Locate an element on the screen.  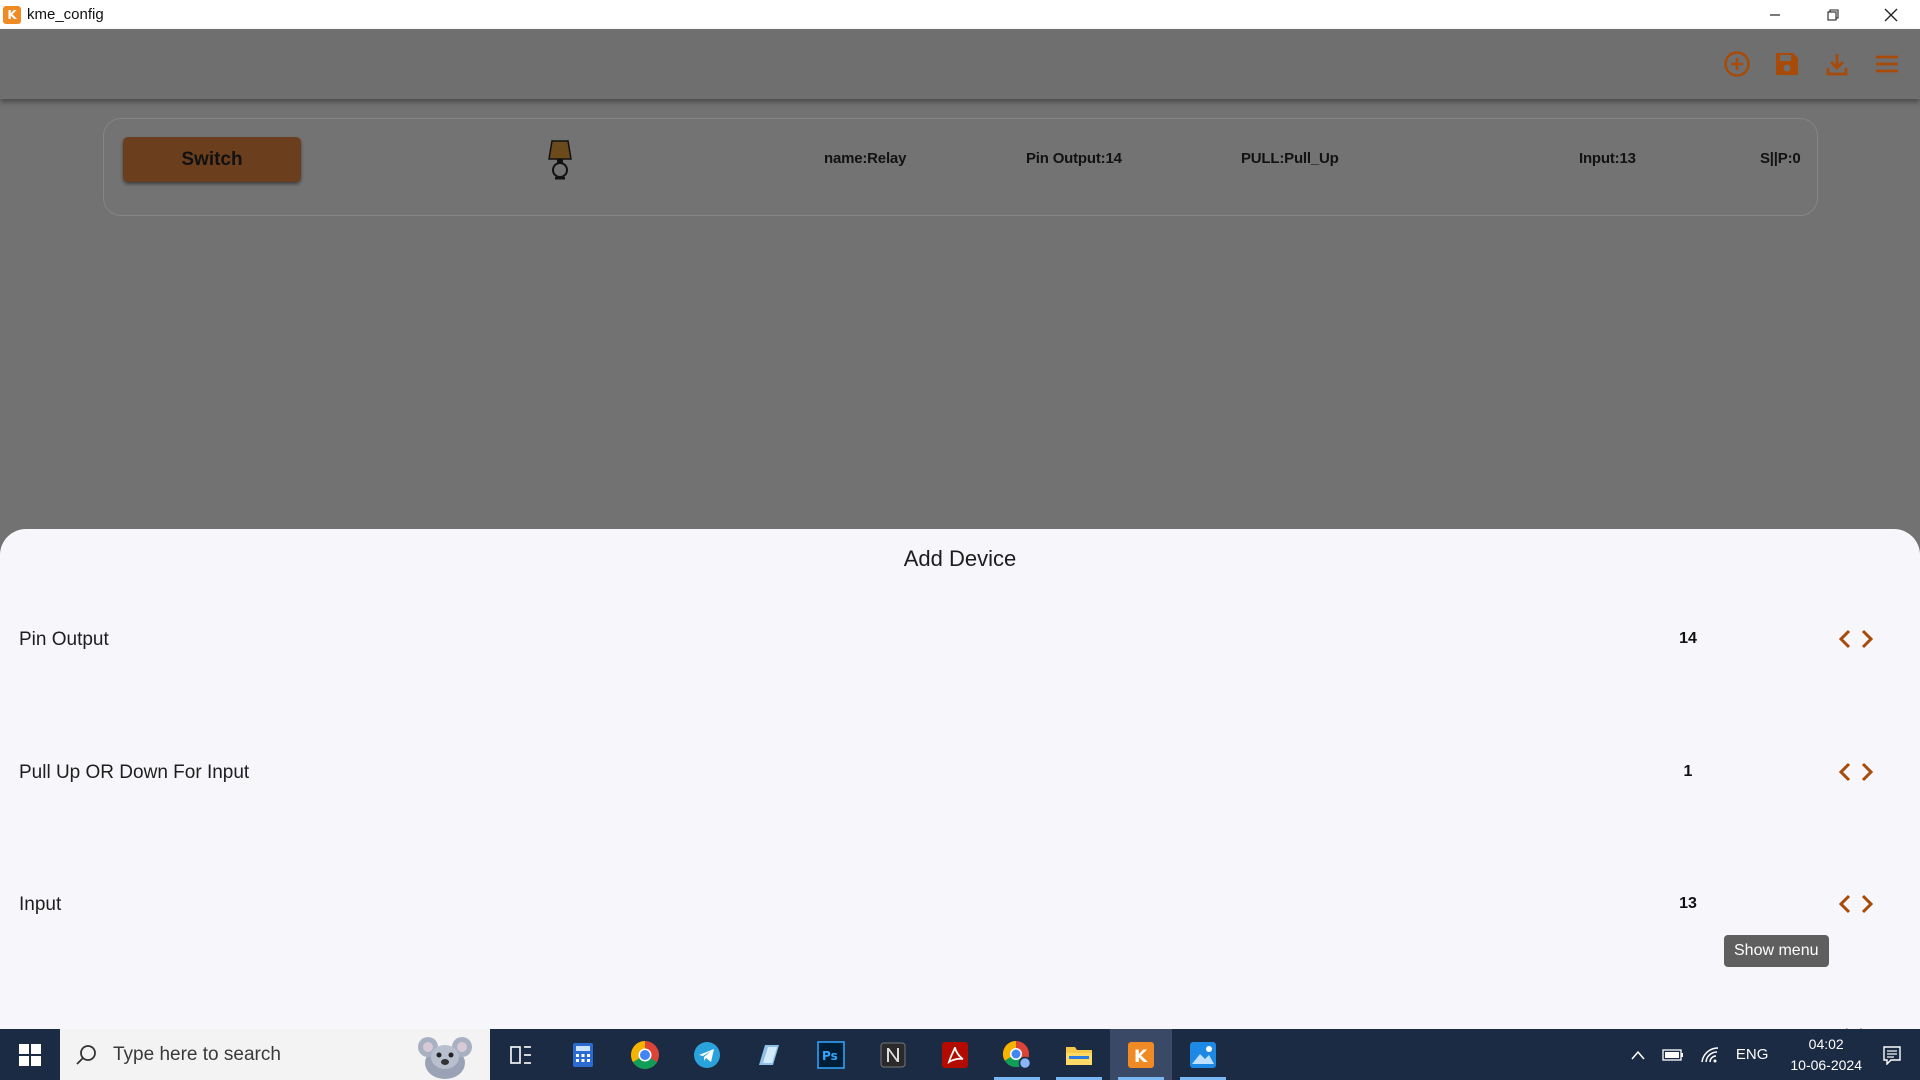
photos-icon is located at coordinates (1203, 1054).